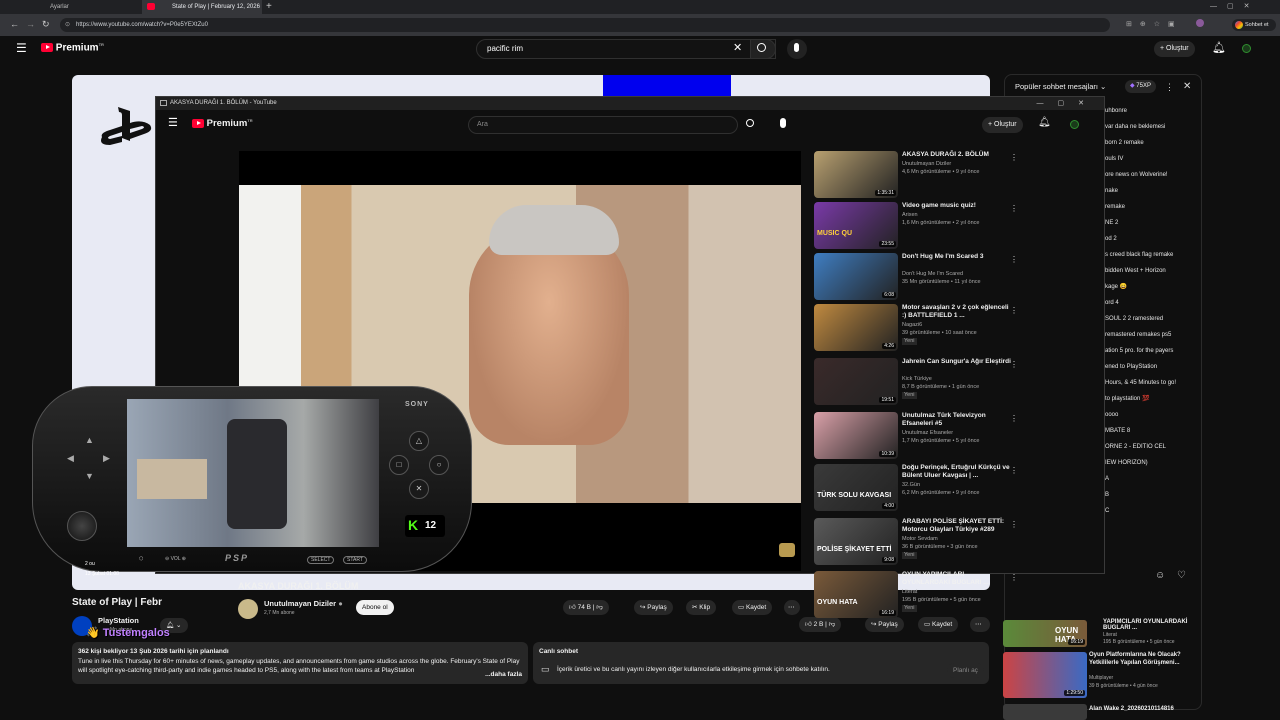 This screenshot has width=1280, height=720. Describe the element at coordinates (72, 47) in the screenshot. I see `youtube-premium-logo: PremiumTR` at that location.